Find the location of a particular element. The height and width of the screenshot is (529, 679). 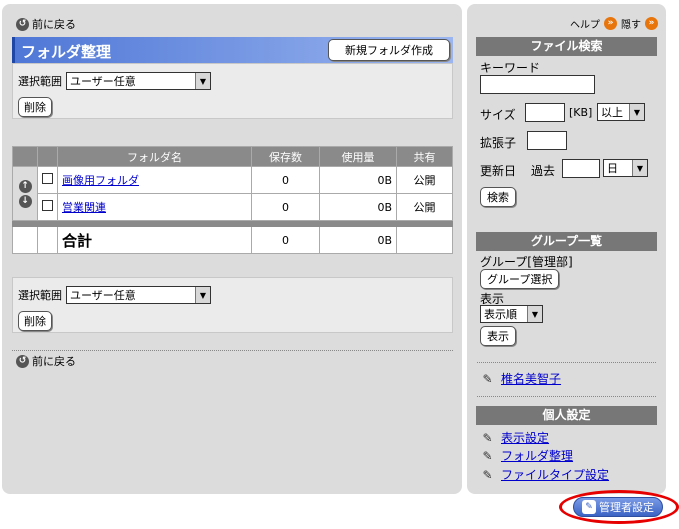

side-top-links: ヘルプ » 隠す » is located at coordinates (614, 23).